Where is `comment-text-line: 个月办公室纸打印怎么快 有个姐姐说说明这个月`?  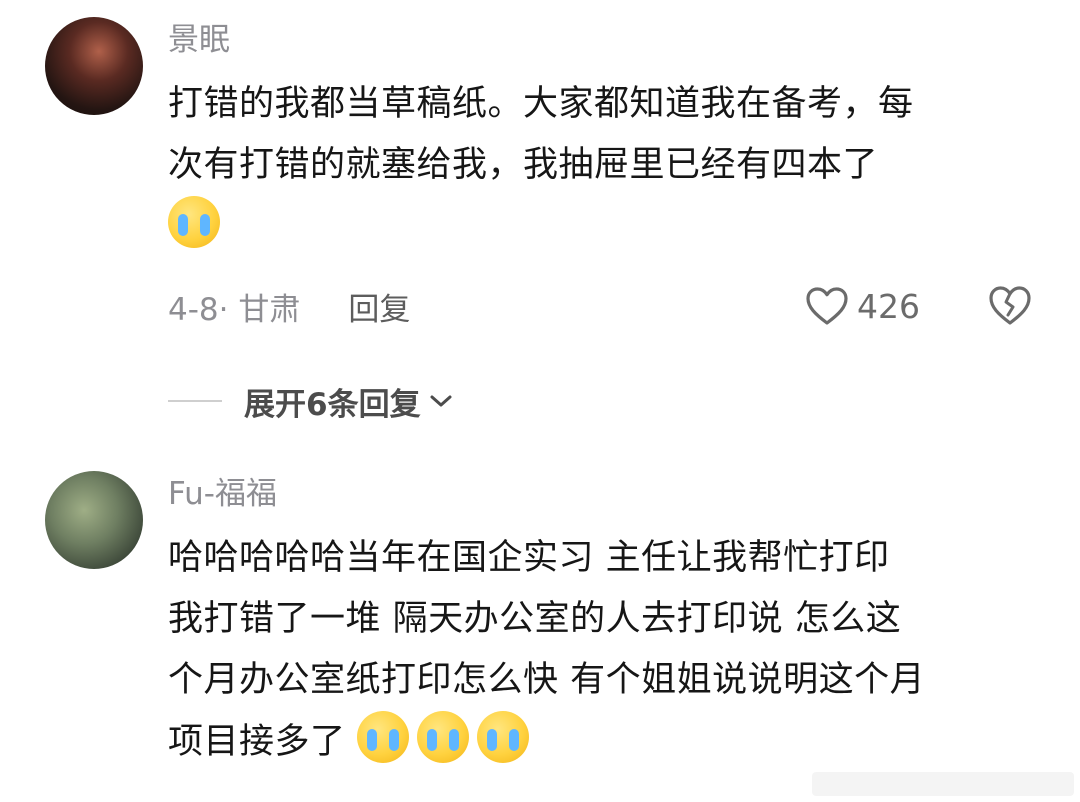
comment-text-line: 个月办公室纸打印怎么快 有个姐姐说说明这个月 is located at coordinates (547, 680).